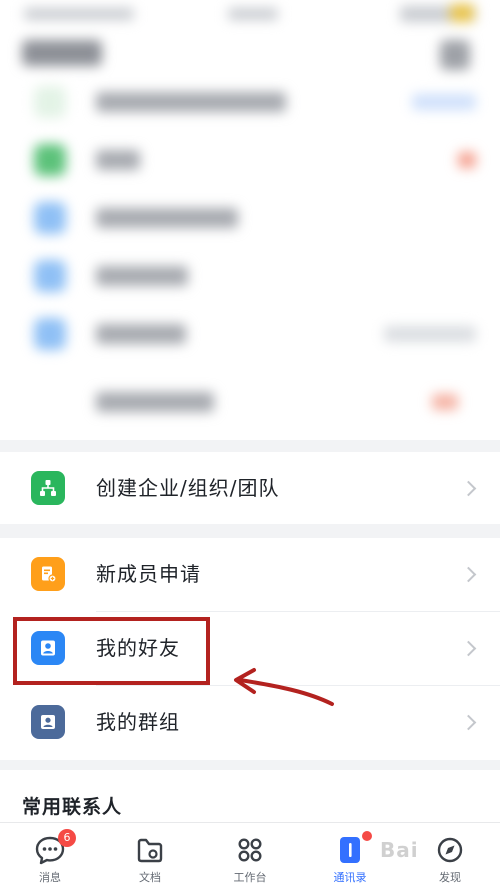 The image size is (500, 889). I want to click on section-title: 常用联系人, so click(72, 807).